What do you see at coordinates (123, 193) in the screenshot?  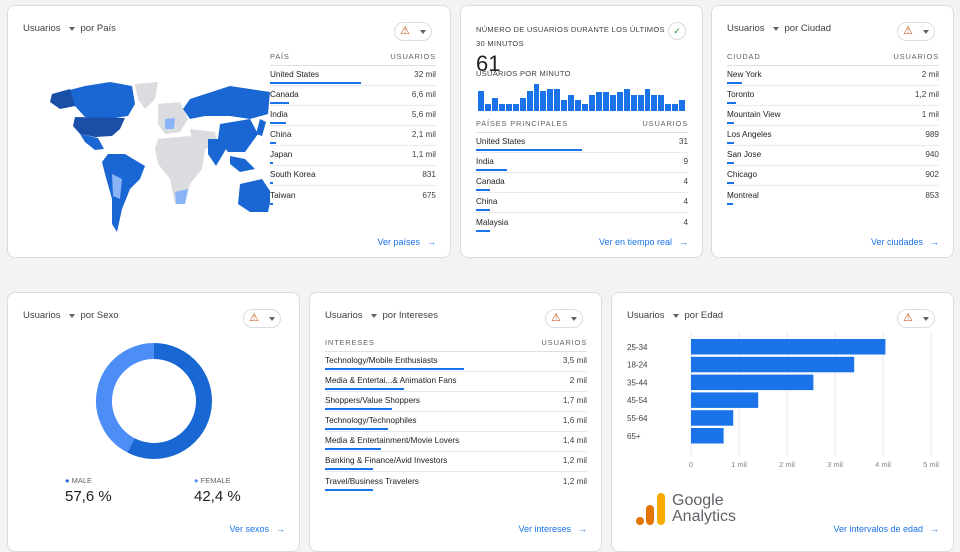 I see `map-south-america` at bounding box center [123, 193].